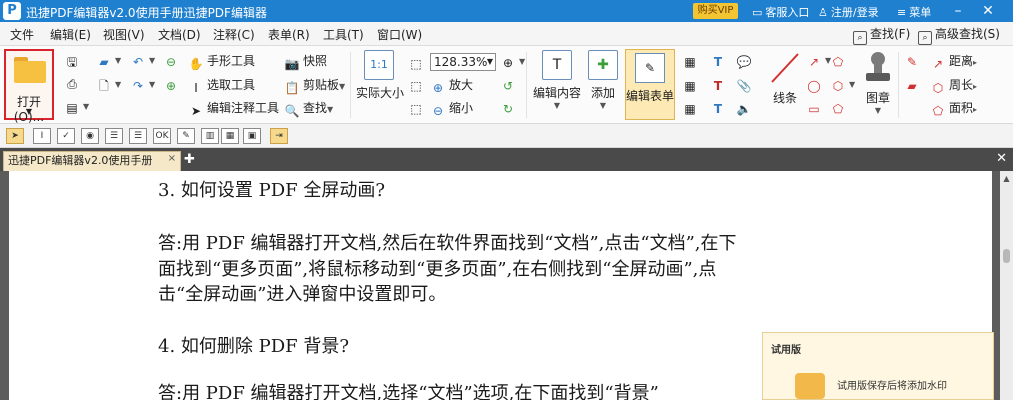 The image size is (1013, 400). I want to click on tab-order-tool: ⇥, so click(279, 136).